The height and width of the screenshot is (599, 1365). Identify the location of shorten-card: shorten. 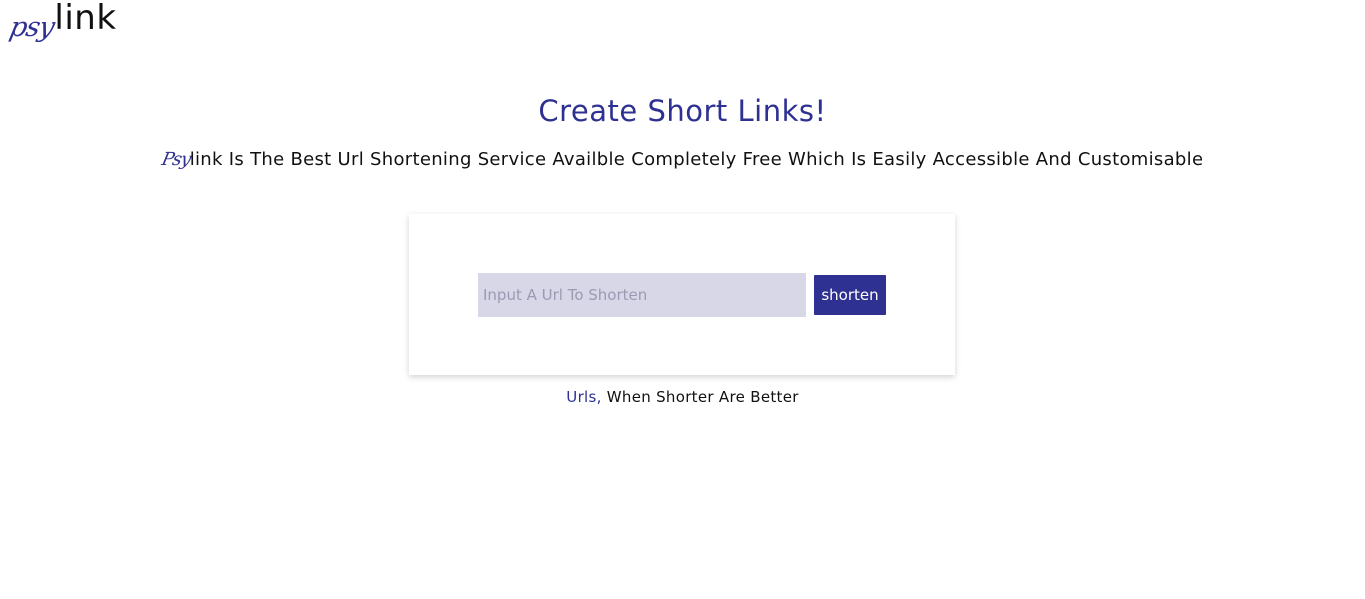
(682, 294).